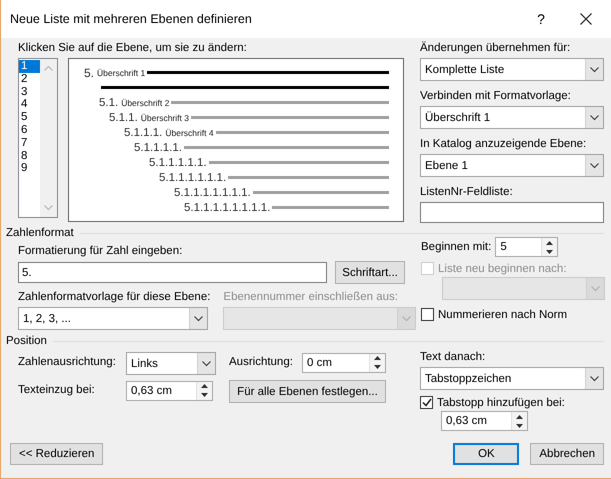 The height and width of the screenshot is (479, 611). What do you see at coordinates (143, 132) in the screenshot?
I see `preview-number: 5.1.1.1.` at bounding box center [143, 132].